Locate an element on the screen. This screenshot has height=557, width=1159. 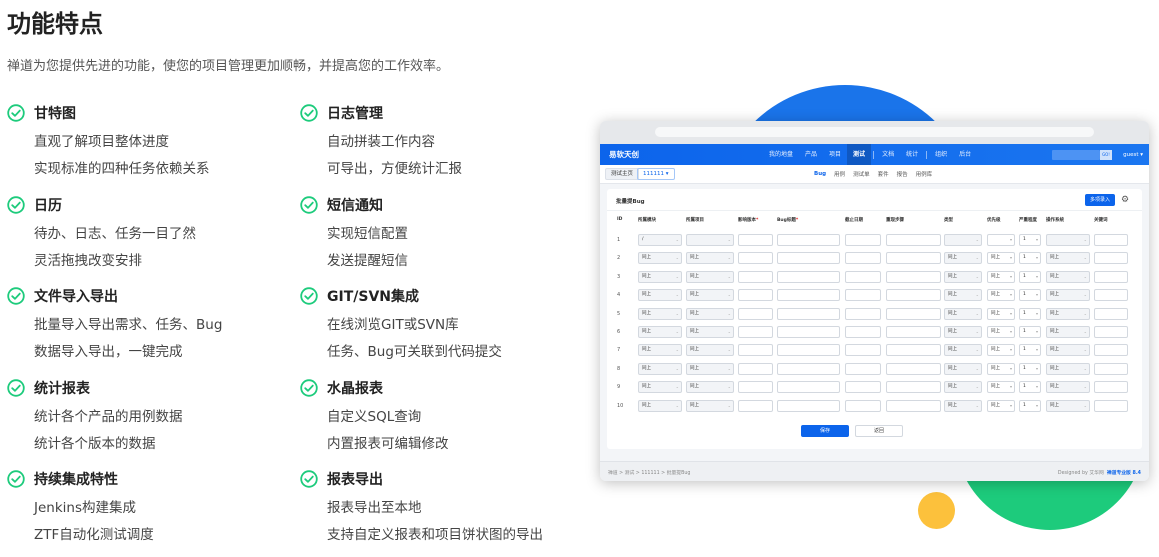
gear-icon: ⚙ is located at coordinates (1125, 200).